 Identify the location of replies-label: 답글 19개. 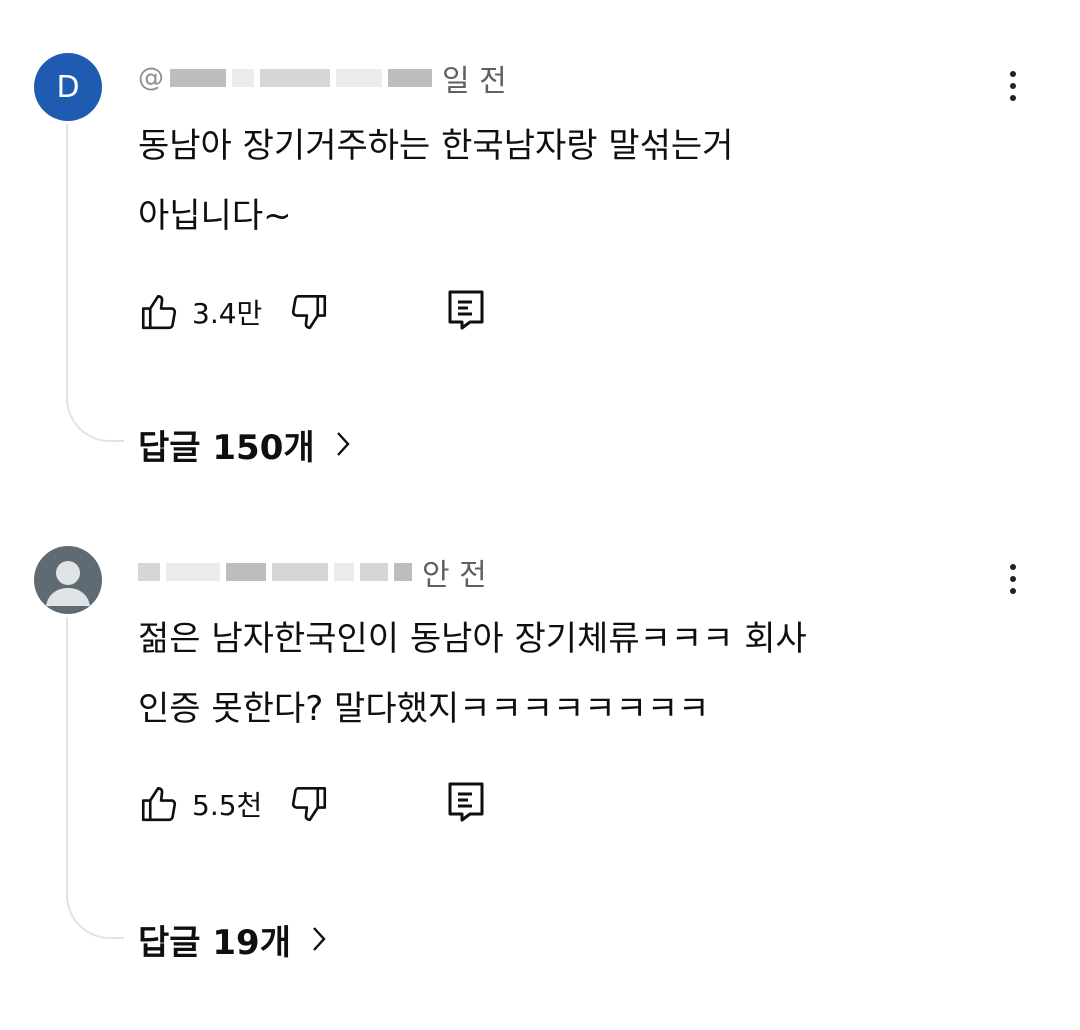
(214, 942).